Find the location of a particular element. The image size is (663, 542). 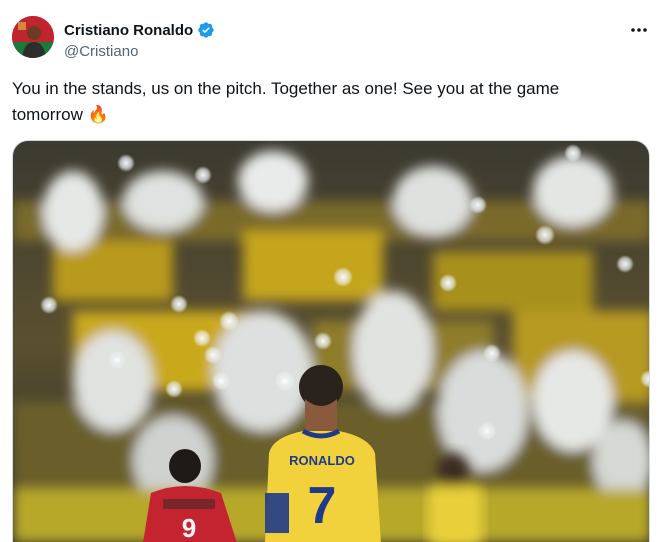

author-handle: @Cristiano is located at coordinates (139, 51).